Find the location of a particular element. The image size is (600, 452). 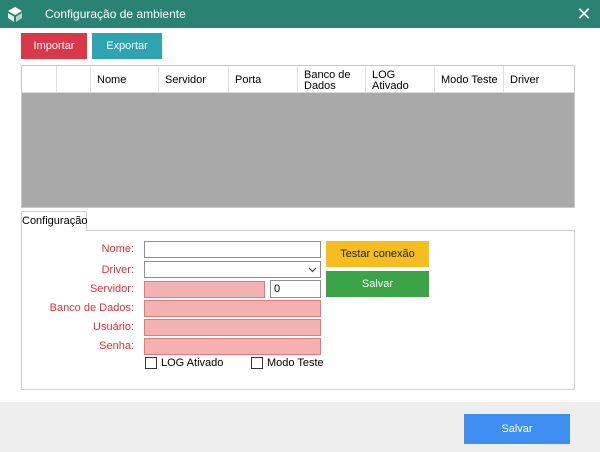

banco-label: Banco de Dados: is located at coordinates (91, 308).